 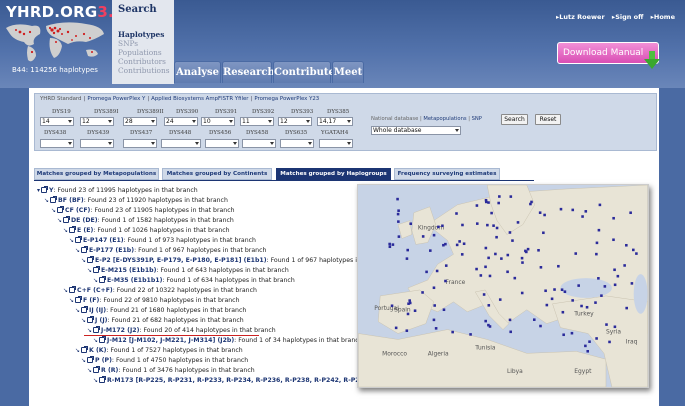 I want to click on tree-node-label: K (K), so click(x=97, y=350).